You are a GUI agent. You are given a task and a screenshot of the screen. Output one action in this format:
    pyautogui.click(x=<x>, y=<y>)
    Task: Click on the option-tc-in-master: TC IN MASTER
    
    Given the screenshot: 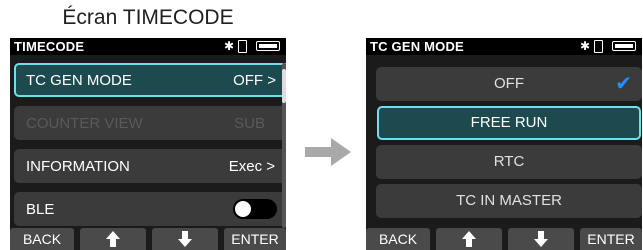 What is the action you would take?
    pyautogui.click(x=509, y=201)
    